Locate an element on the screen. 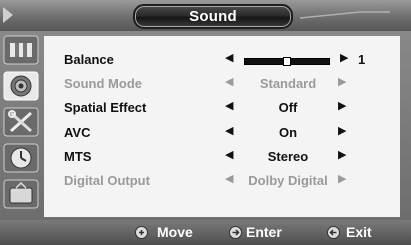  menu-row-value: On is located at coordinates (288, 132).